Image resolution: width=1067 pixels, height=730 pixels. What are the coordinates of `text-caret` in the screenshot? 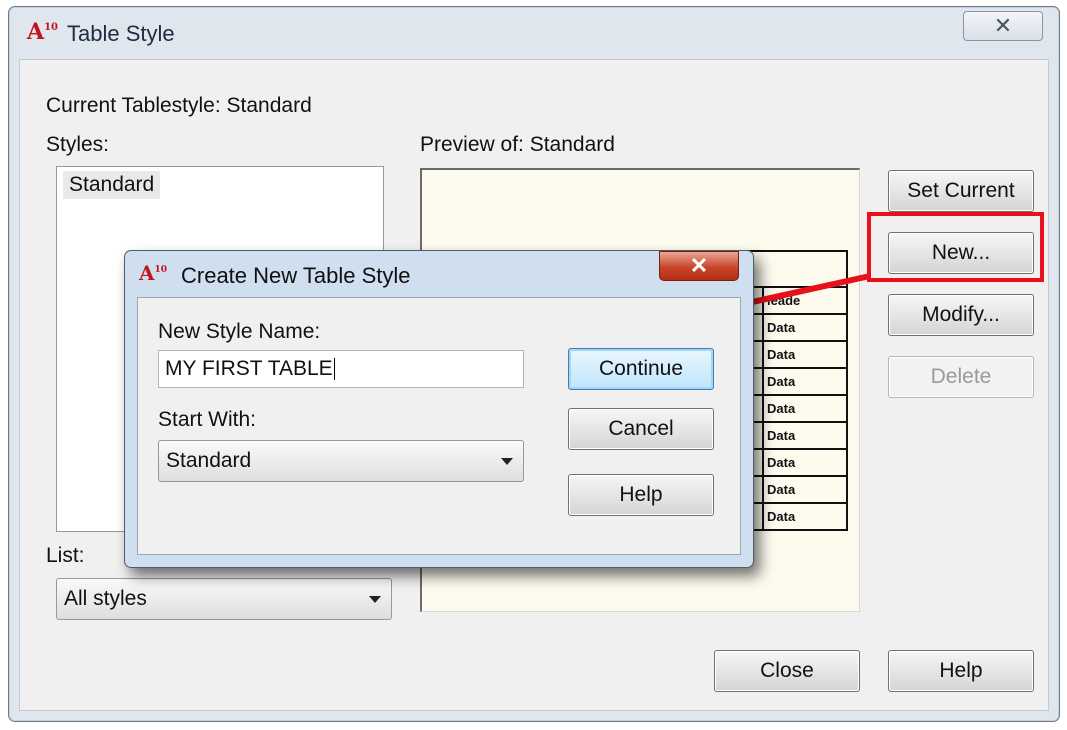 It's located at (334, 369).